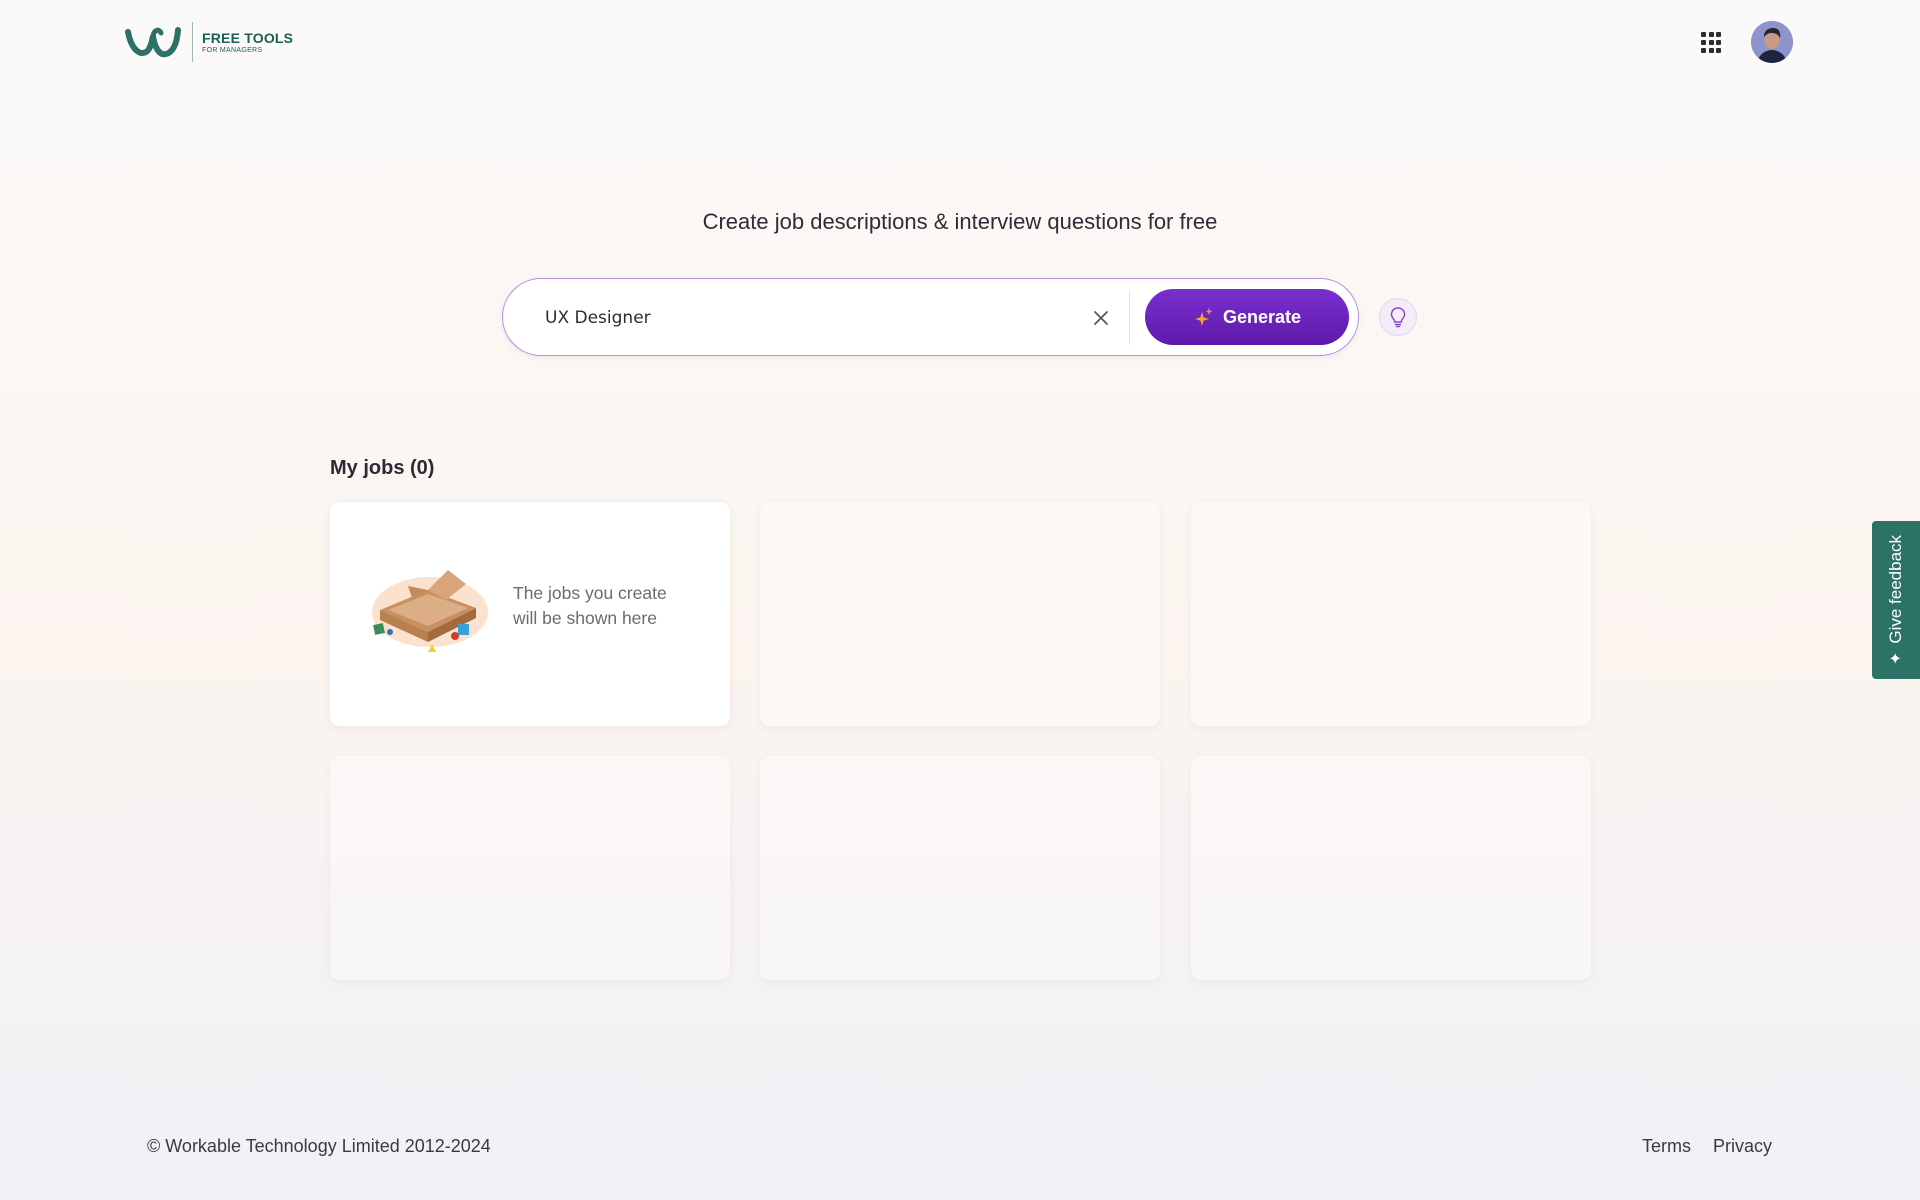 The image size is (1920, 1200). Describe the element at coordinates (960, 43) in the screenshot. I see `top-header: FREE TOOLS FOR MANAGERS` at that location.